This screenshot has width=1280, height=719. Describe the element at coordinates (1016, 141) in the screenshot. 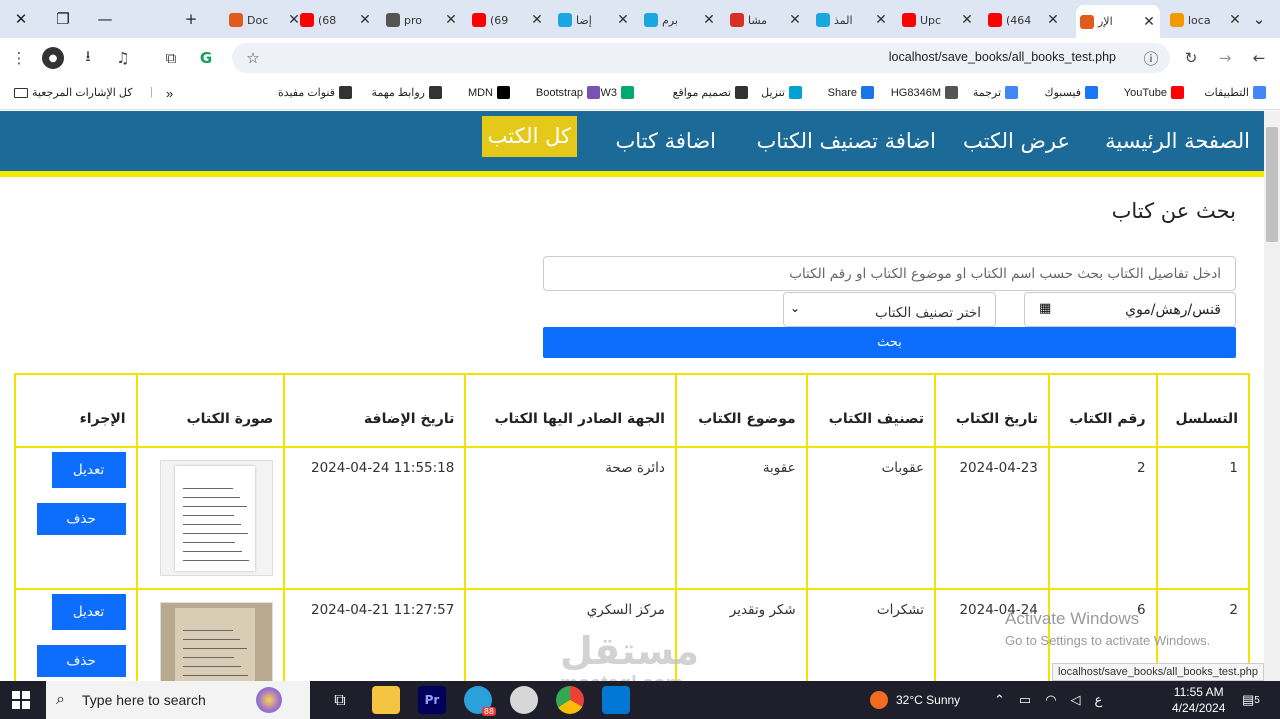

I see `nav-view-books: عرض الكتب` at that location.